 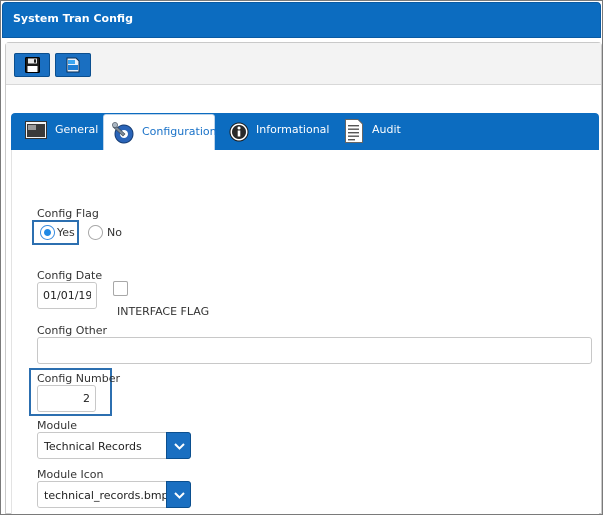 What do you see at coordinates (95, 232) in the screenshot?
I see `config-flag-no-radio` at bounding box center [95, 232].